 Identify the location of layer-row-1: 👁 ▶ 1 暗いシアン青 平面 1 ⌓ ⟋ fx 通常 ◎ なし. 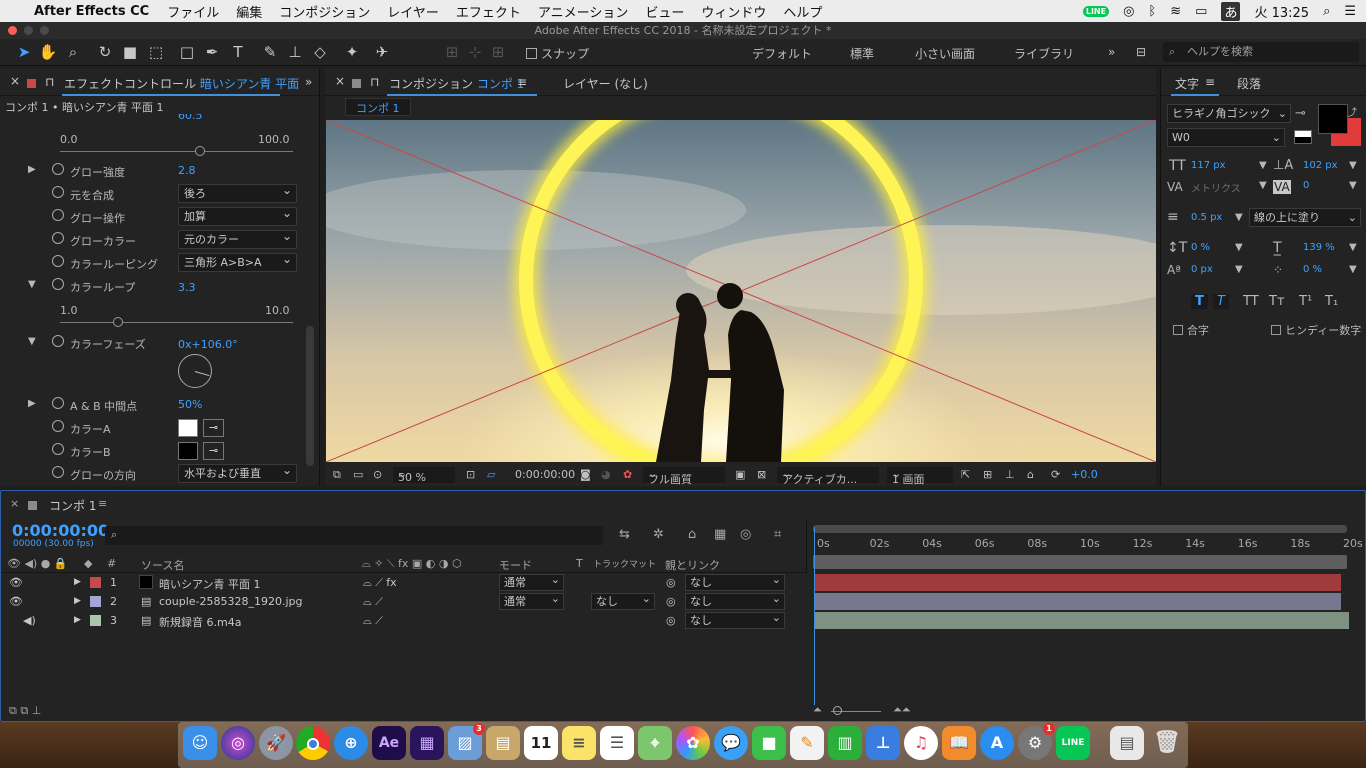
(403, 582).